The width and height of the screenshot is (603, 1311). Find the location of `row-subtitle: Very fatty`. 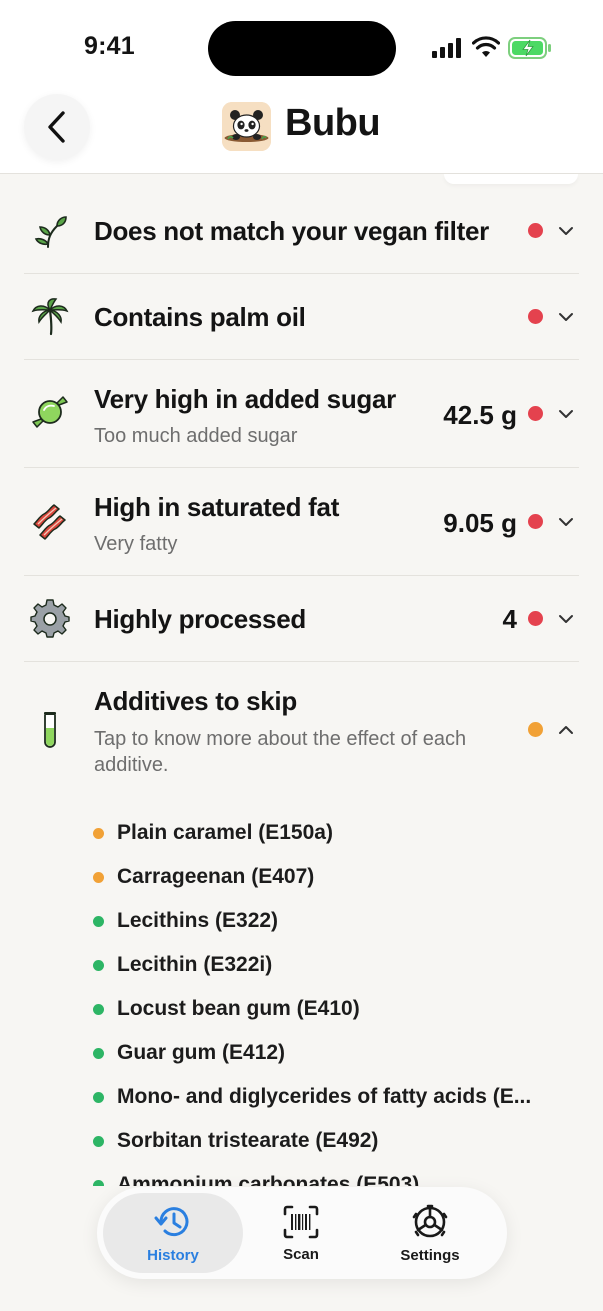

row-subtitle: Very fatty is located at coordinates (136, 544).